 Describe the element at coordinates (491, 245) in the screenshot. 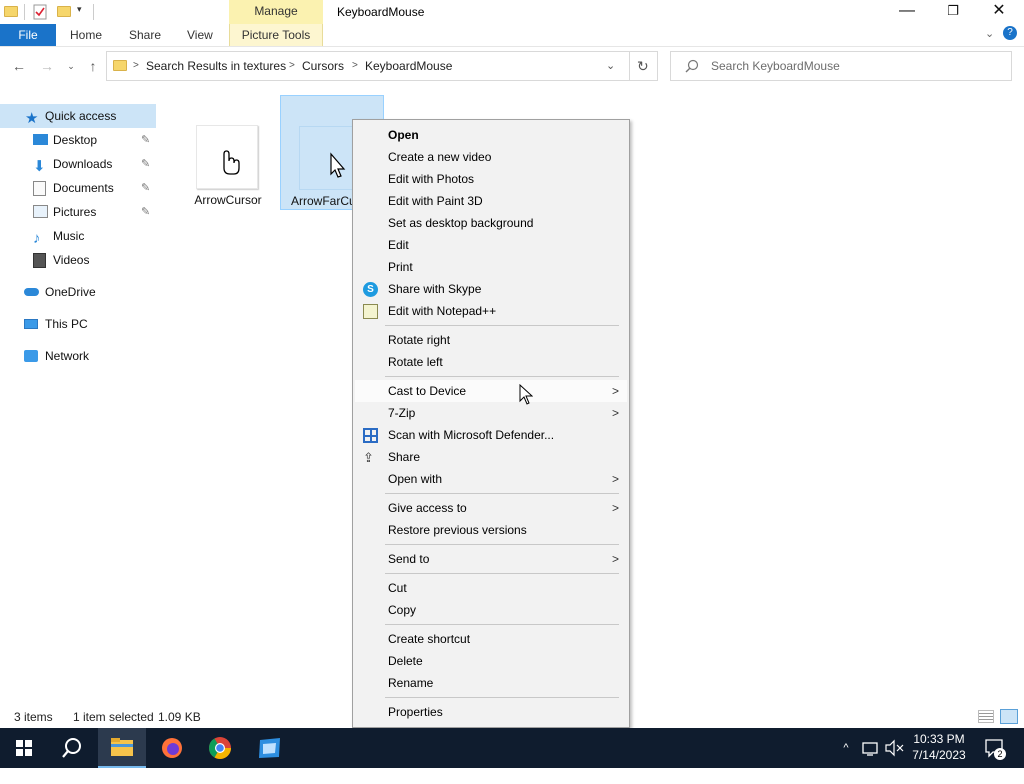

I see `menu-item-edit: Edit` at that location.